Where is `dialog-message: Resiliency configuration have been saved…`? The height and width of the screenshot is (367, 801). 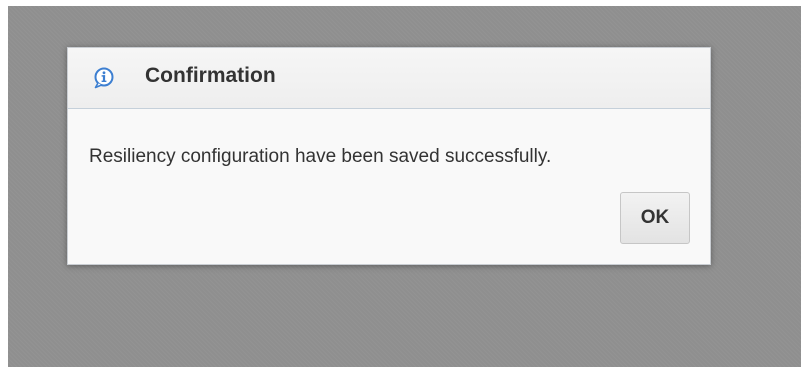
dialog-message: Resiliency configuration have been saved… is located at coordinates (320, 156).